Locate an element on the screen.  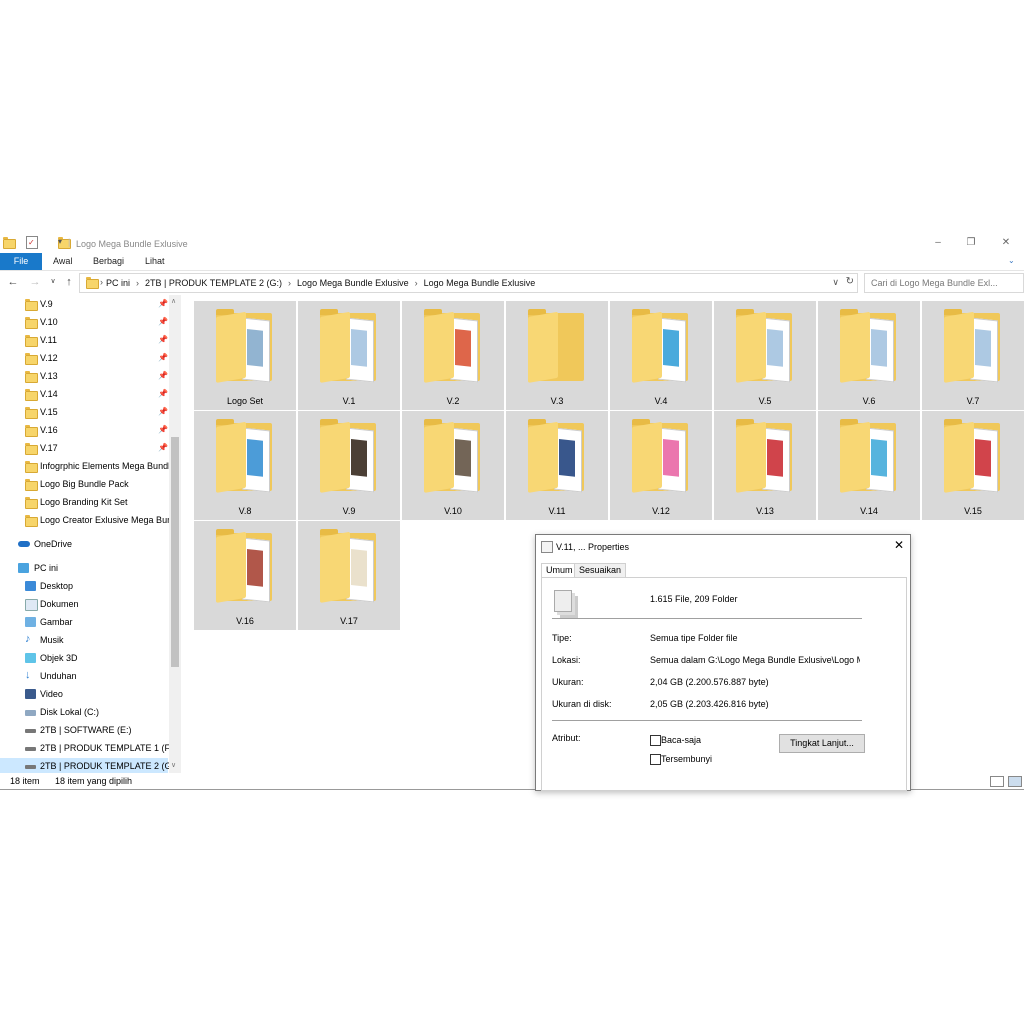
maximize-button: ❐ is located at coordinates (971, 243).